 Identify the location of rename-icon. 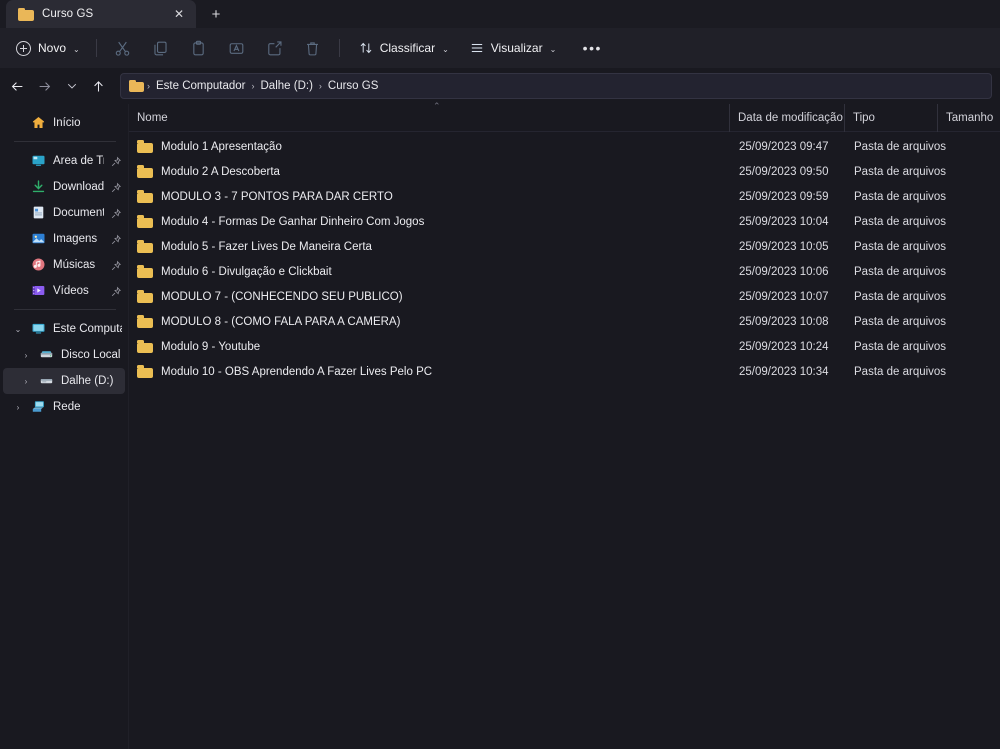
(237, 48).